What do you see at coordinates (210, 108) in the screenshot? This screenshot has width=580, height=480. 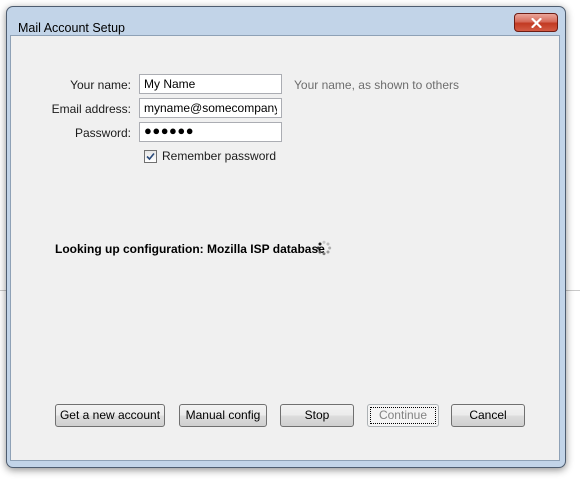 I see `email-input` at bounding box center [210, 108].